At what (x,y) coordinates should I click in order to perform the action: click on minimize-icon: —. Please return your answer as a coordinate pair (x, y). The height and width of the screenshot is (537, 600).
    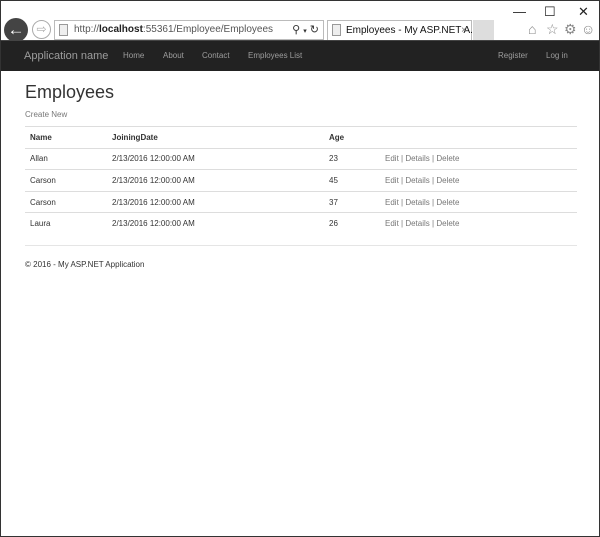
    Looking at the image, I should click on (519, 11).